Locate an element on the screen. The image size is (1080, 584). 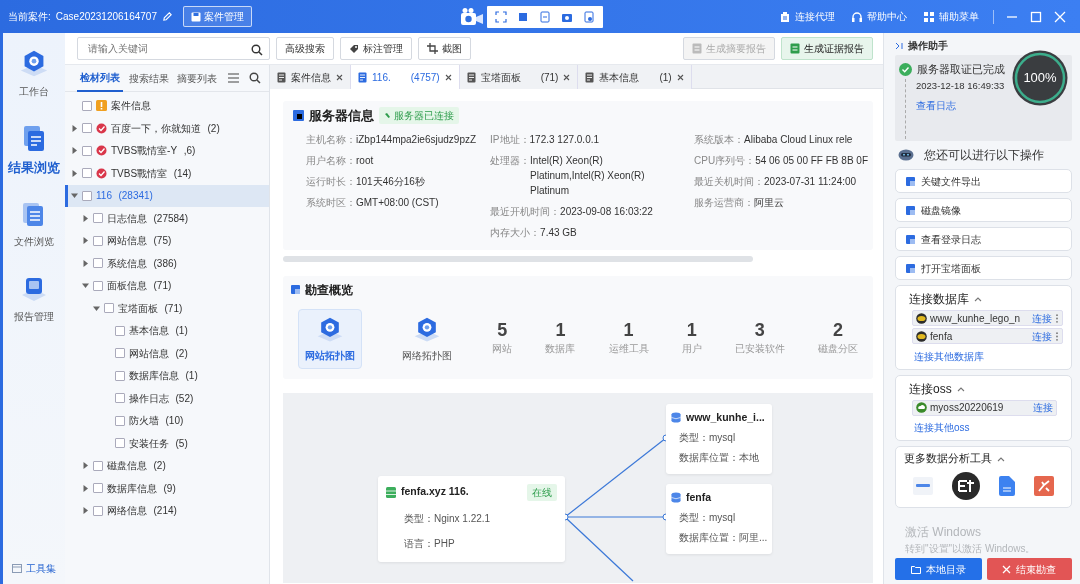
document-tab: 案件信息 is located at coordinates (310, 77).